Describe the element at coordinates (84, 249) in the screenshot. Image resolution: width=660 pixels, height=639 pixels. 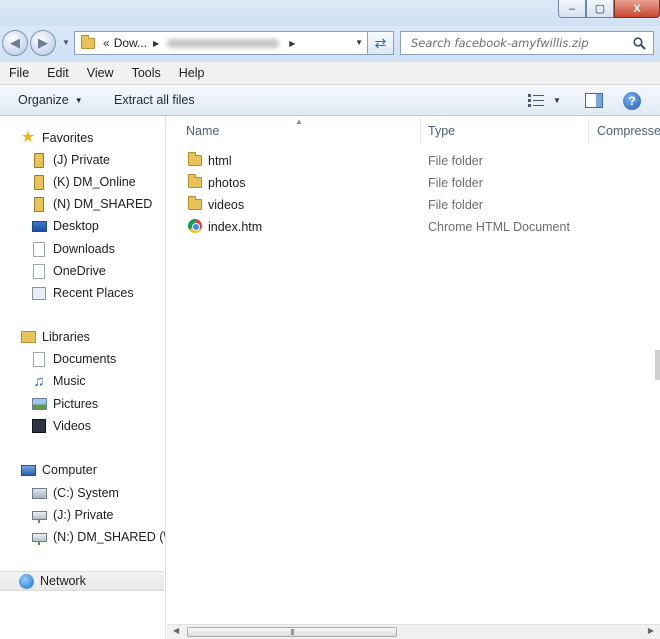
I see `nav-item-label: Downloads` at that location.